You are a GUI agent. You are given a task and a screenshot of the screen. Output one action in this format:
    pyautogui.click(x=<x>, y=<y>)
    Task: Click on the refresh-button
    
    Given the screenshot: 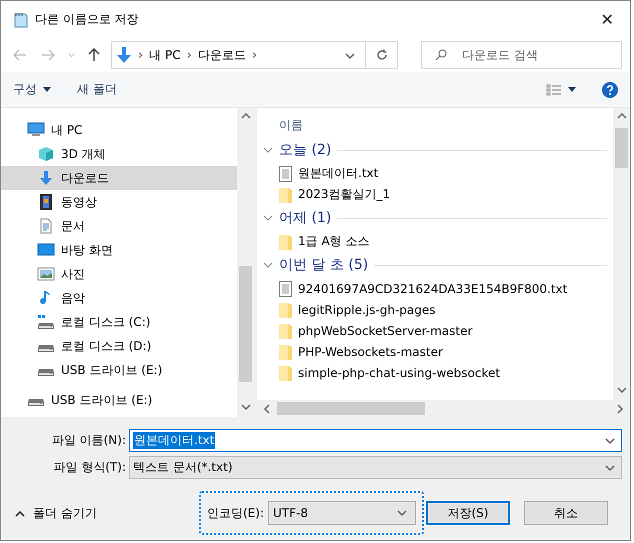 What is the action you would take?
    pyautogui.click(x=382, y=55)
    